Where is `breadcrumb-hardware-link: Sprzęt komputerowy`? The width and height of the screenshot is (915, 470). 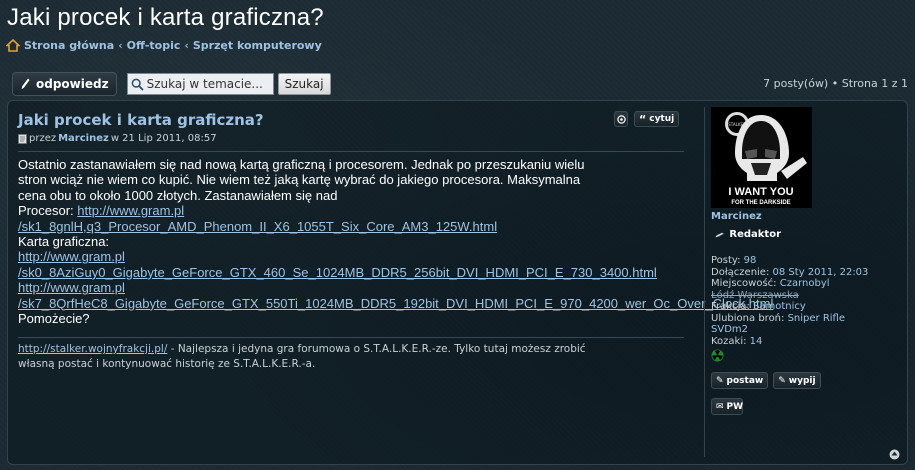
breadcrumb-hardware-link: Sprzęt komputerowy is located at coordinates (257, 45).